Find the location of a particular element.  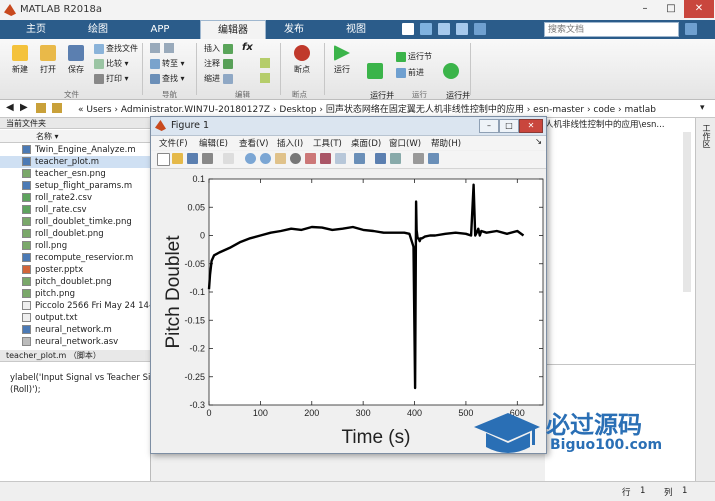

legend-icon is located at coordinates (395, 158).